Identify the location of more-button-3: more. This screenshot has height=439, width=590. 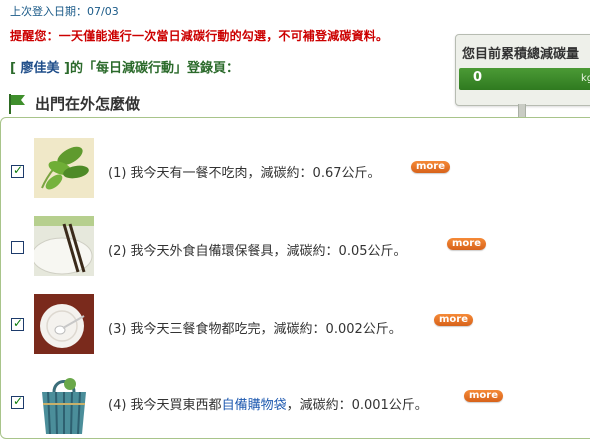
(454, 320).